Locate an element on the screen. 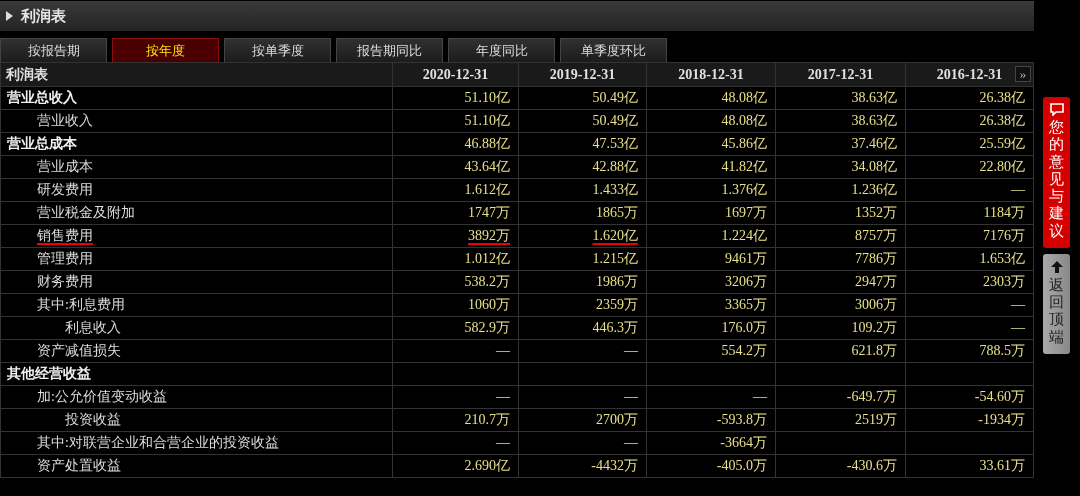 The image size is (1080, 496). row-label: 利息收入 is located at coordinates (93, 328).